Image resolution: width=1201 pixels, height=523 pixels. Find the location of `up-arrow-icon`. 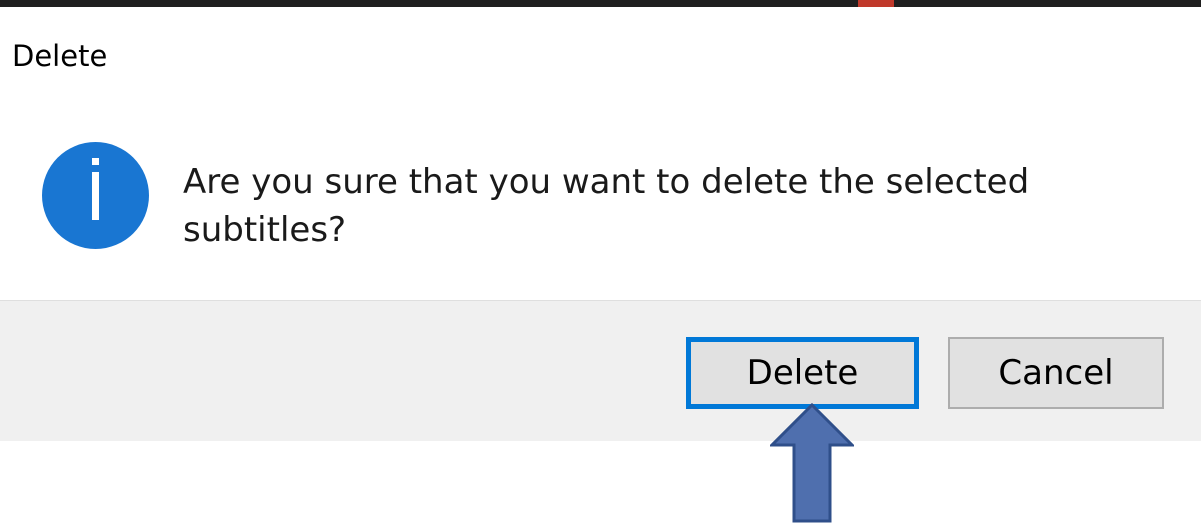

up-arrow-icon is located at coordinates (812, 463).